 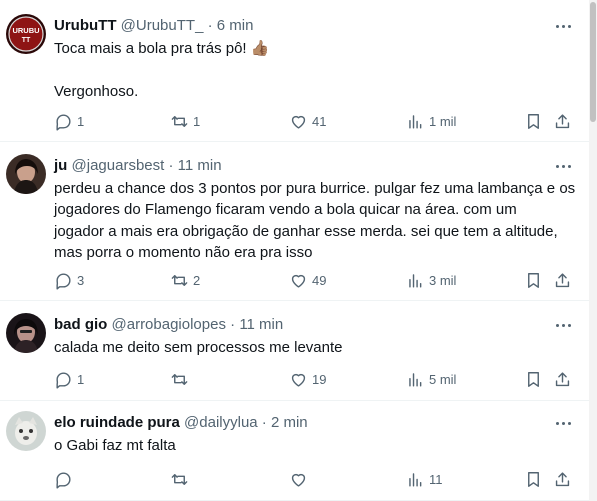 I want to click on views-button: 3 mil, so click(x=431, y=280).